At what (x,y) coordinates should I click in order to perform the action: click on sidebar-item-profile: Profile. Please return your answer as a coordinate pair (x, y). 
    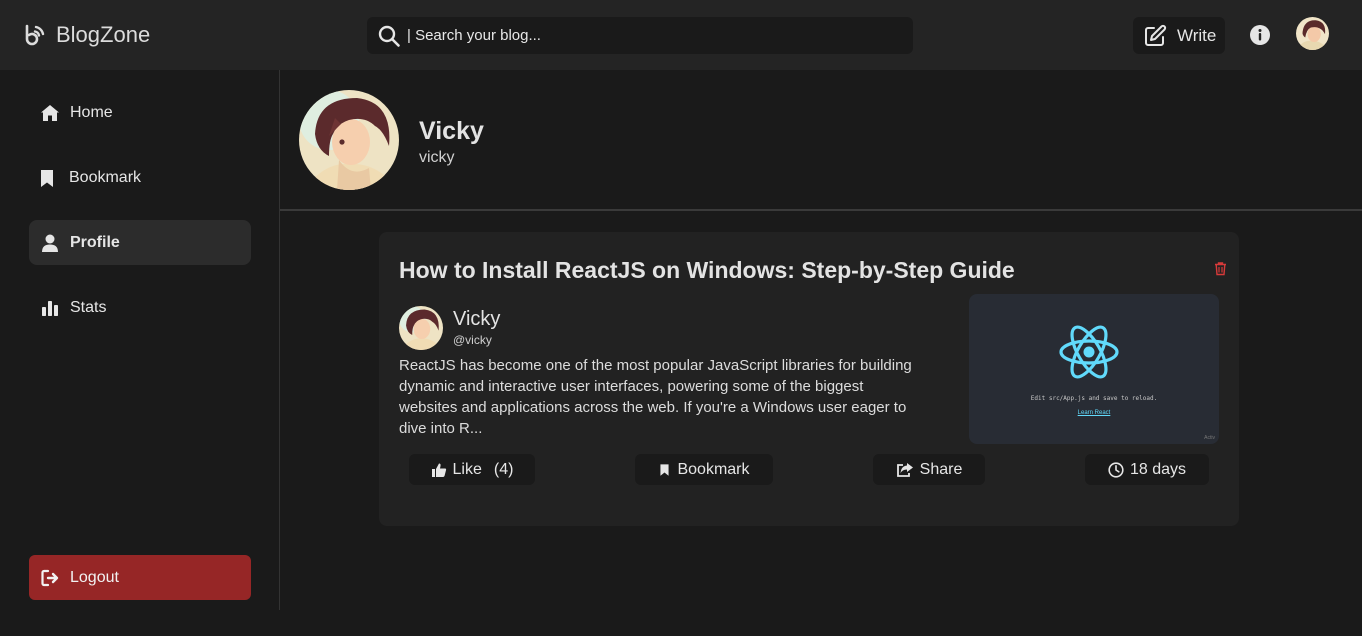
    Looking at the image, I should click on (140, 242).